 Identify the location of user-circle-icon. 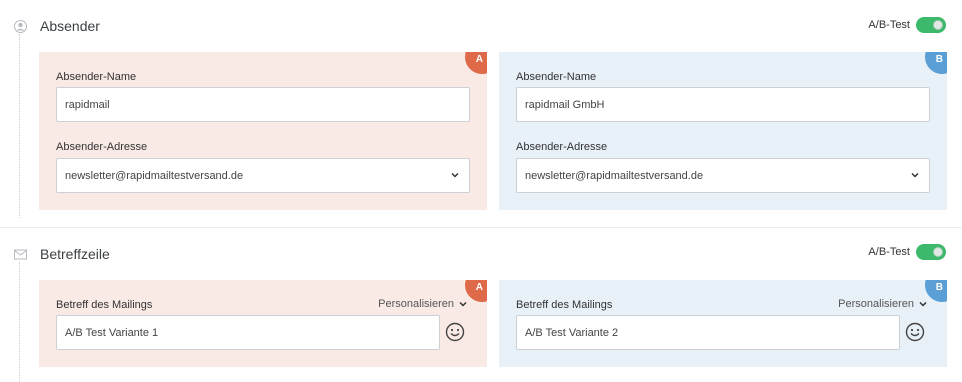
(20, 26).